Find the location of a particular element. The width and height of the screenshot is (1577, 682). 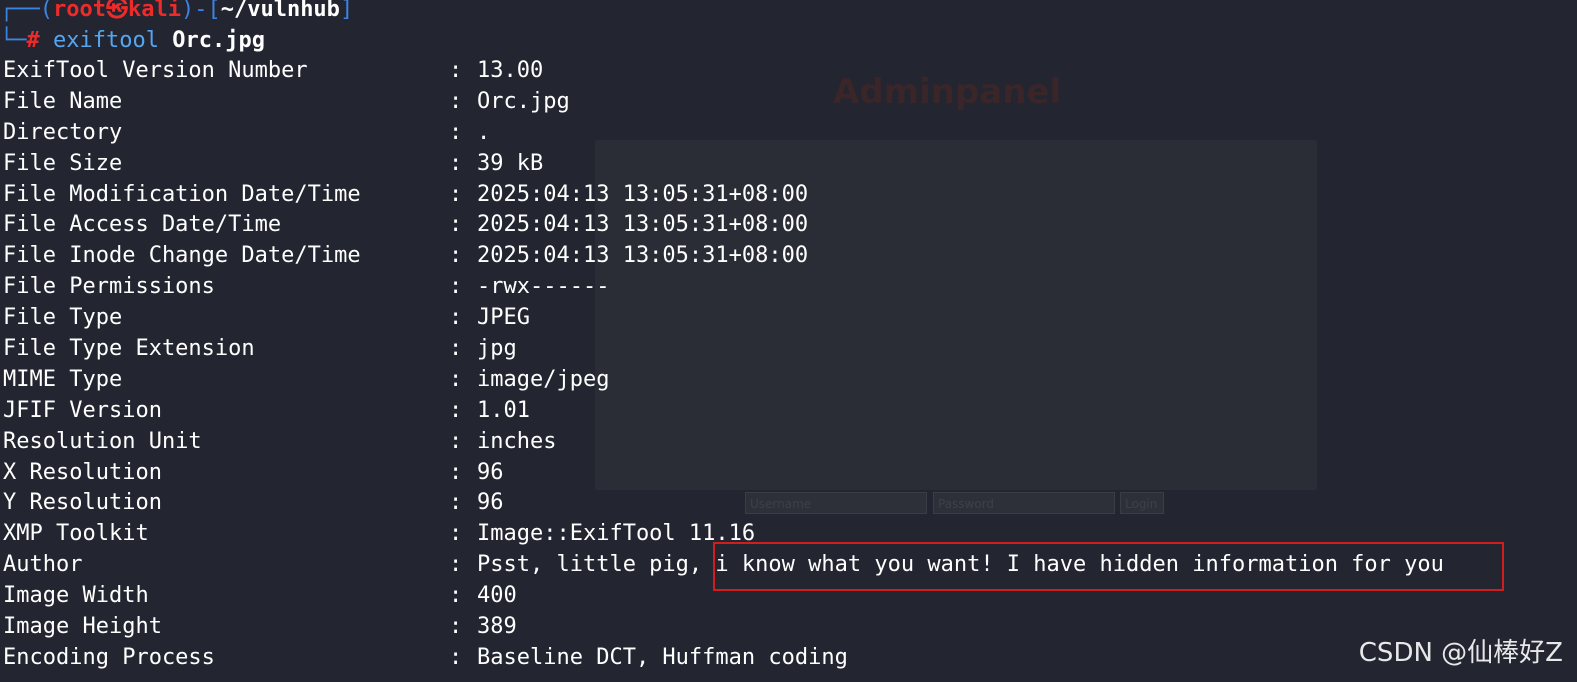

output-value: inches is located at coordinates (517, 441).